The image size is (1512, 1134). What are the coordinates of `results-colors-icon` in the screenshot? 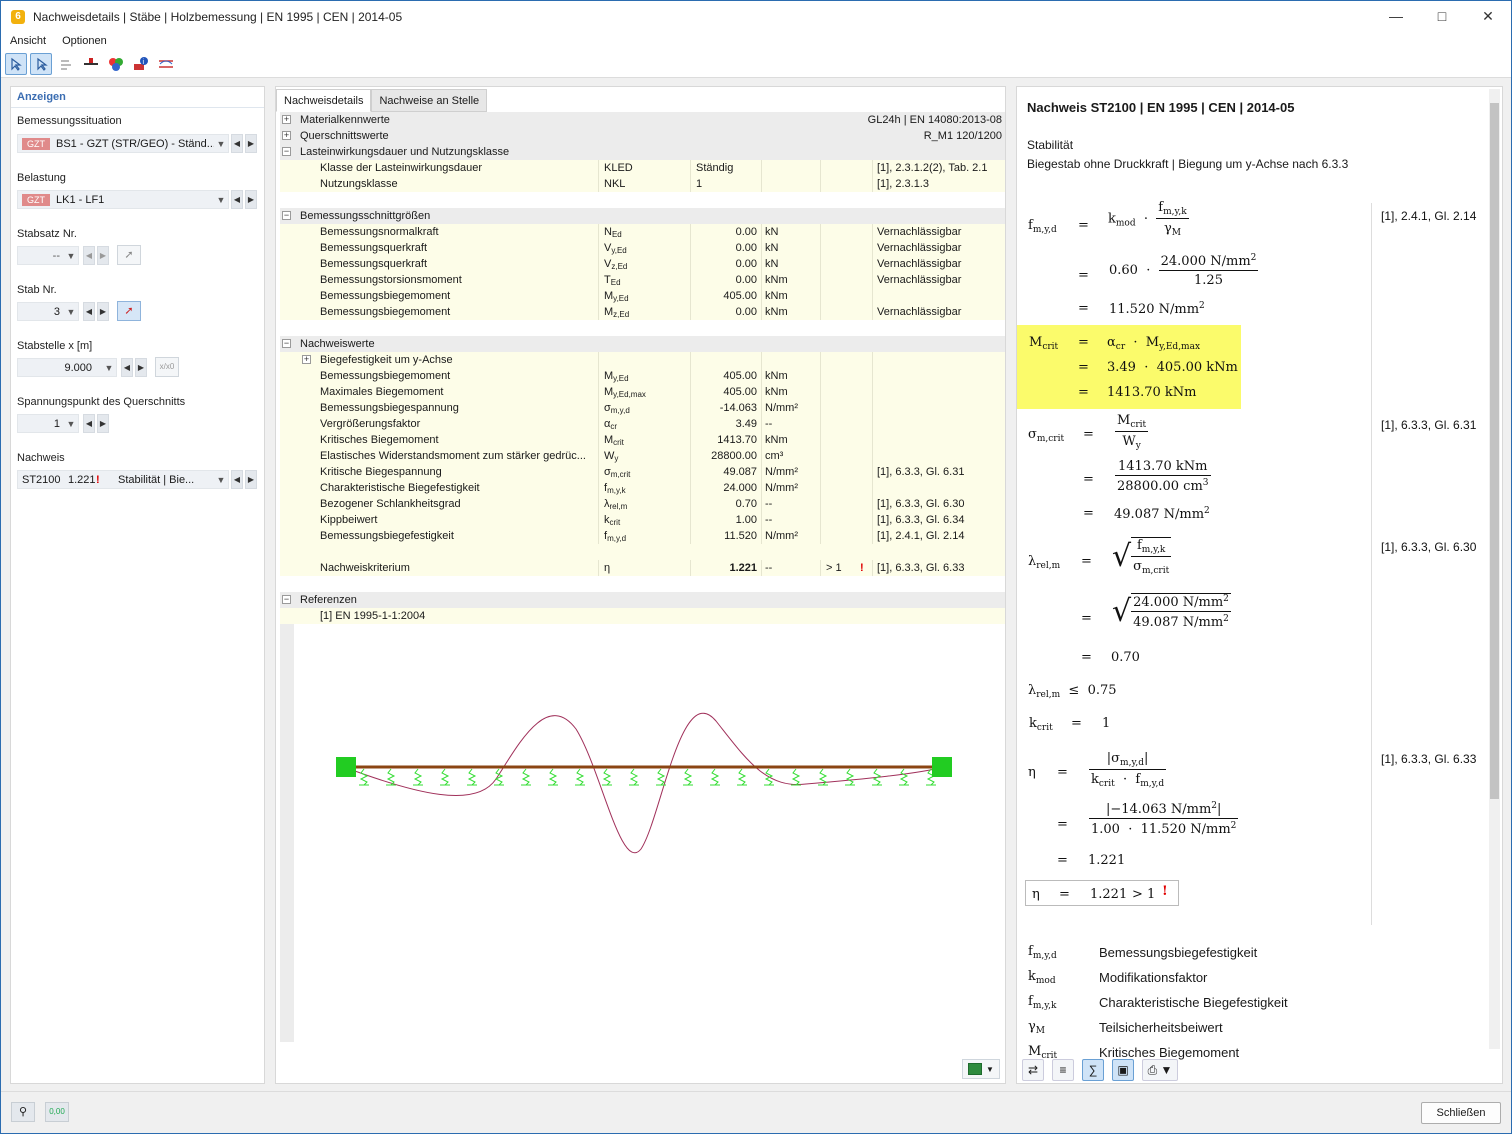 It's located at (116, 64).